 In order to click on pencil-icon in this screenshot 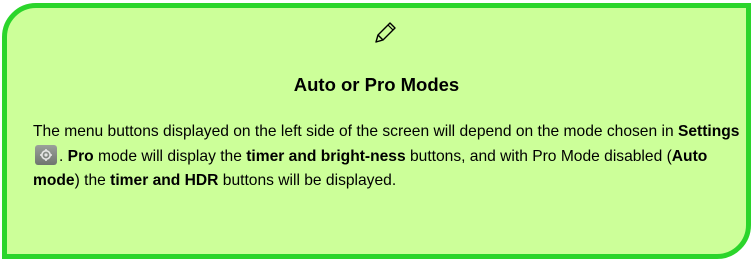, I will do `click(385, 33)`.